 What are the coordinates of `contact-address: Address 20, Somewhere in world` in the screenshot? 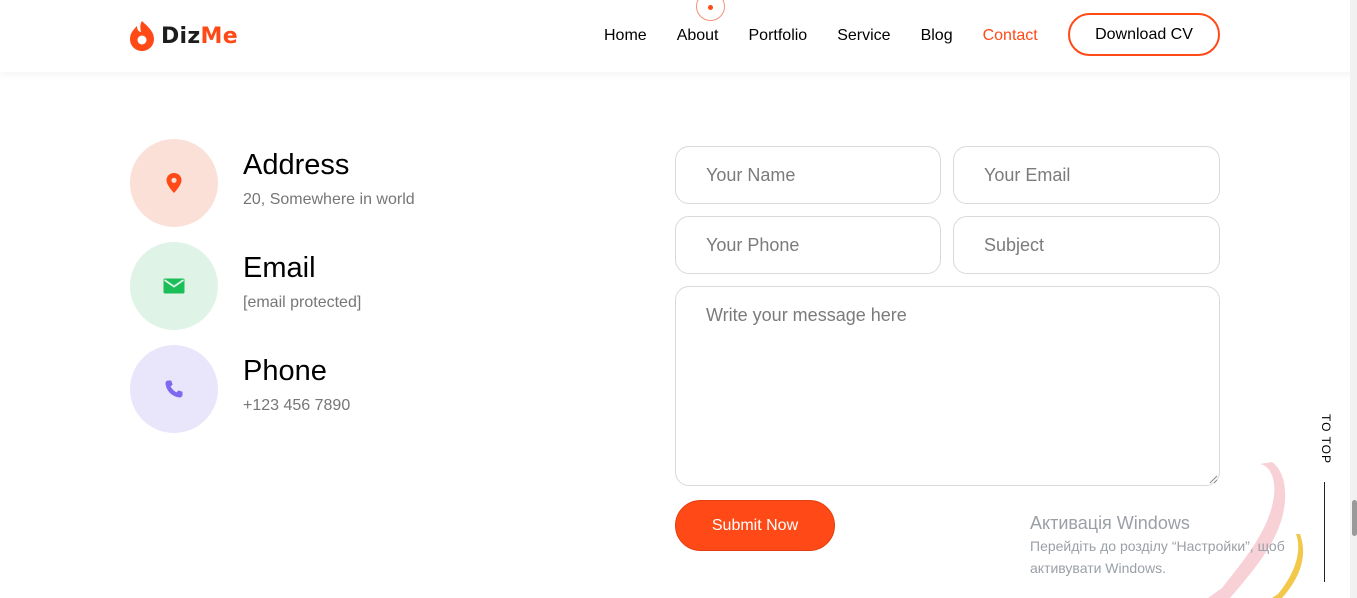 It's located at (272, 183).